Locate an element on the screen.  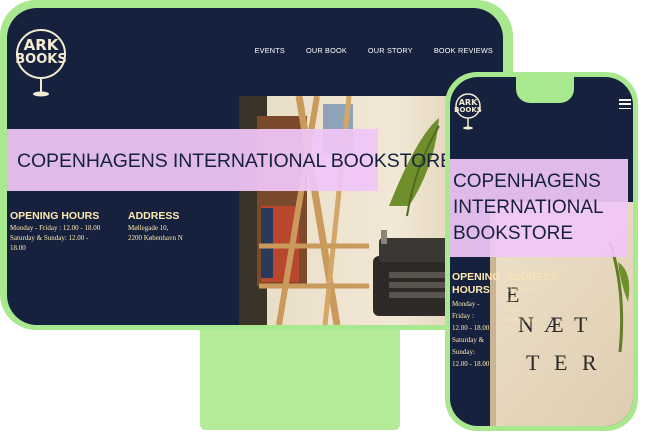
nav-our-book: OUR BOOK is located at coordinates (326, 50).